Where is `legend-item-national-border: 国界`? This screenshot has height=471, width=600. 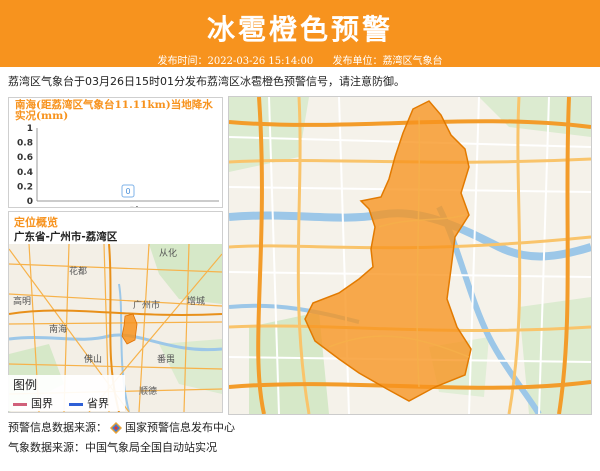 legend-item-national-border: 国界 is located at coordinates (33, 403).